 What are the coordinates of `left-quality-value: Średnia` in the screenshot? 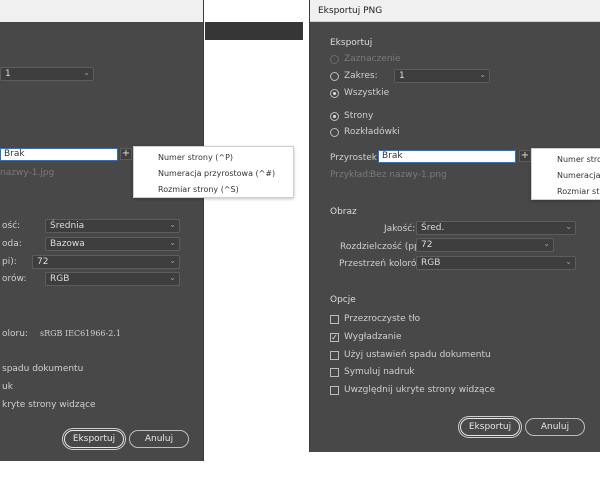 It's located at (67, 226).